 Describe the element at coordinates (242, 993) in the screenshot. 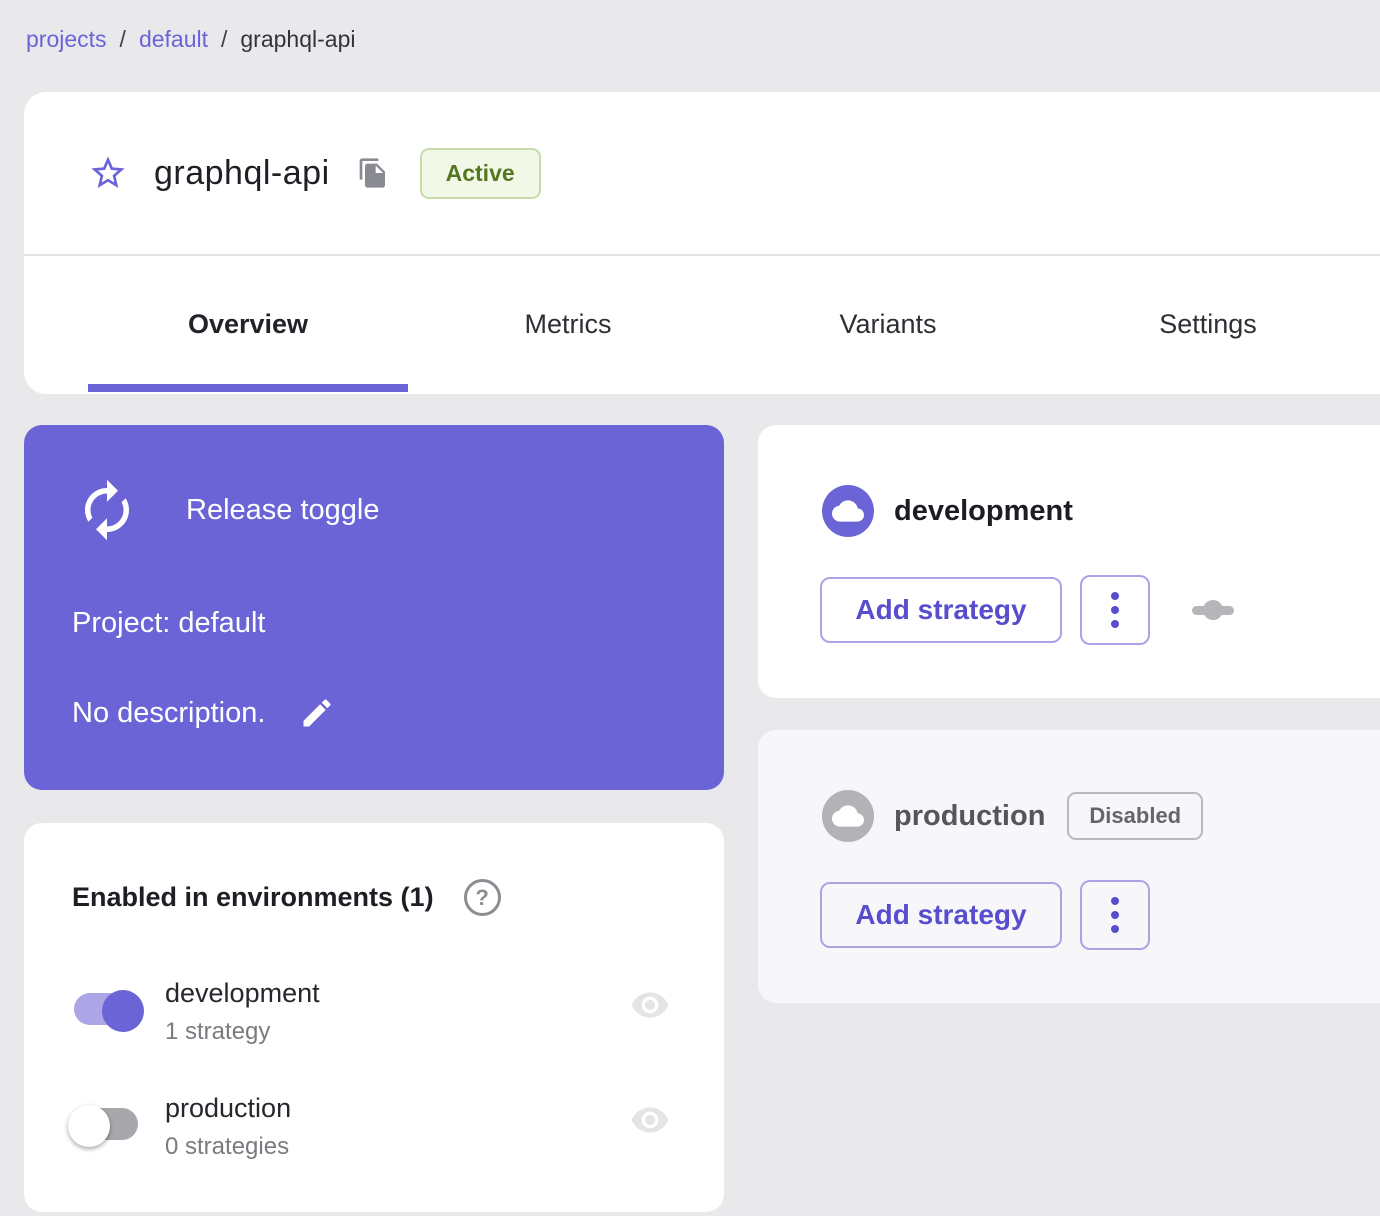

I see `environment-row-name: development` at that location.